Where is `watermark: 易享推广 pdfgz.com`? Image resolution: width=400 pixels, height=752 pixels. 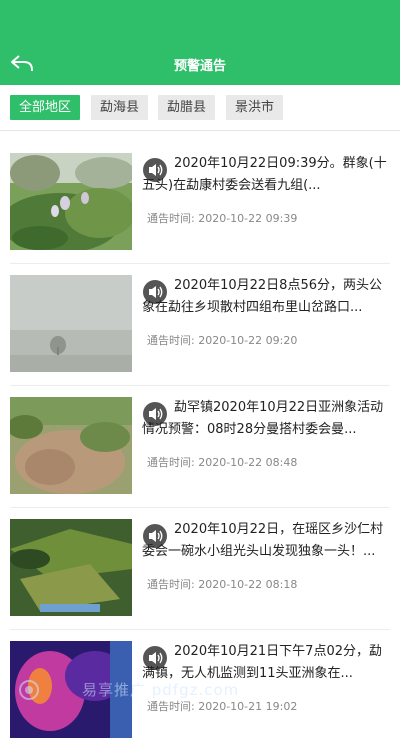
watermark: 易享推广 pdfgz.com is located at coordinates (168, 691).